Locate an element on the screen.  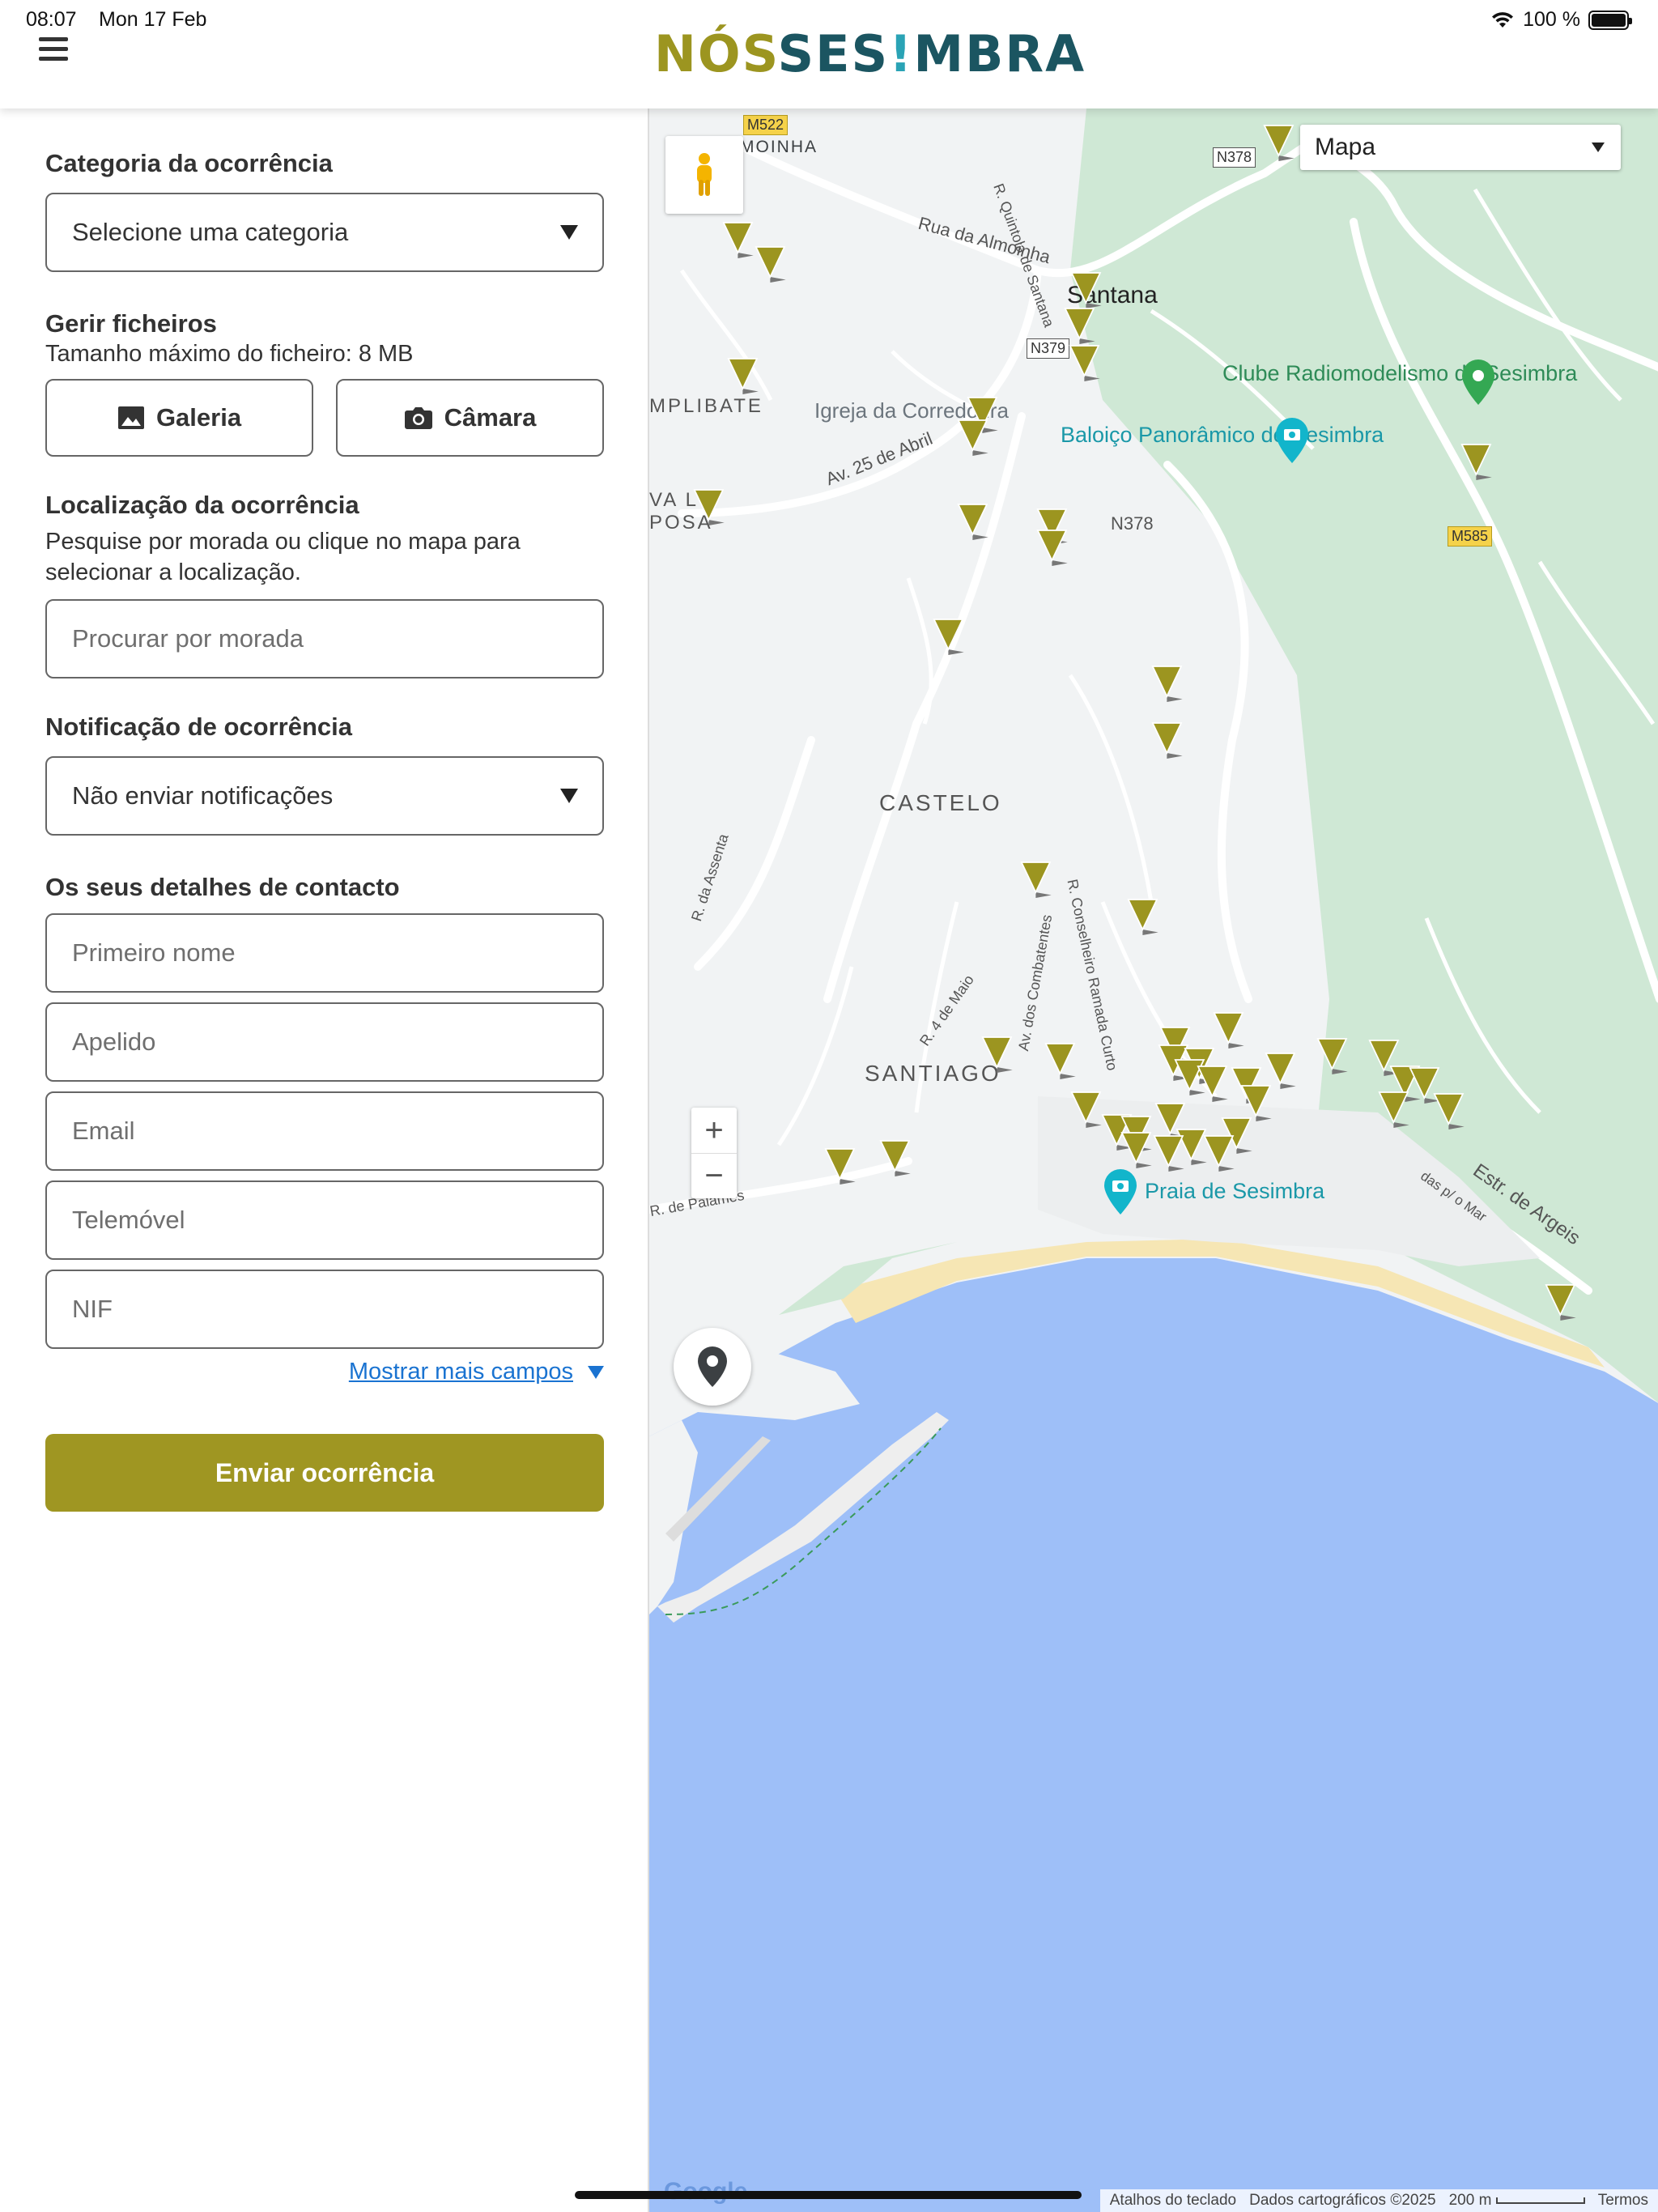
nif-input: NIF is located at coordinates (324, 1310).